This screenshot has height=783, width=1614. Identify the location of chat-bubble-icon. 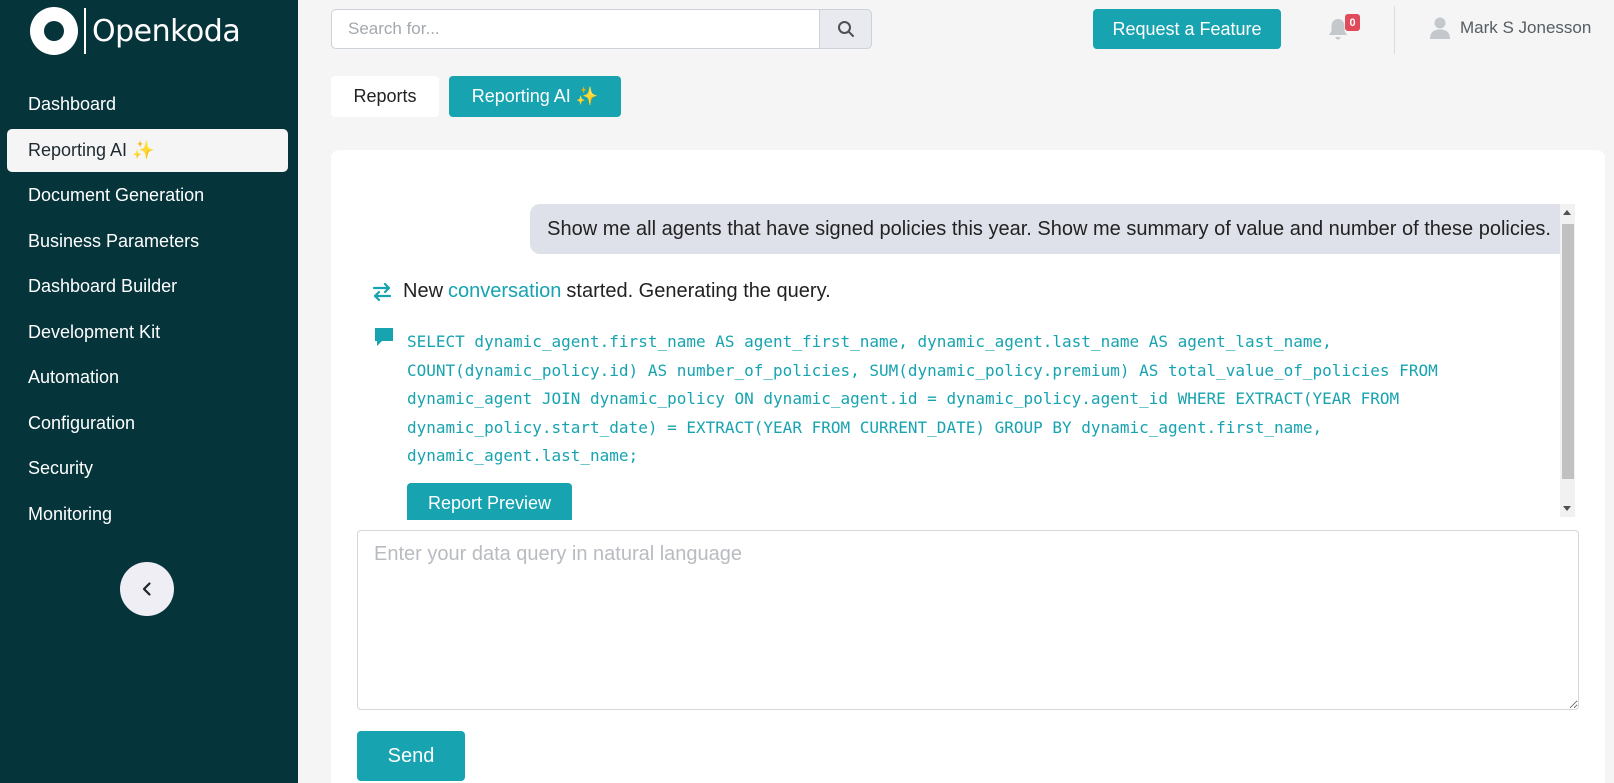
(384, 337).